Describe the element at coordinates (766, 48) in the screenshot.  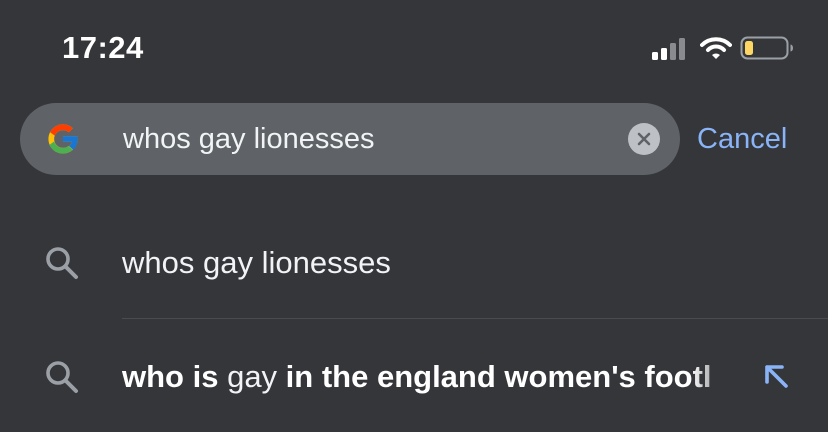
I see `battery-low-icon` at that location.